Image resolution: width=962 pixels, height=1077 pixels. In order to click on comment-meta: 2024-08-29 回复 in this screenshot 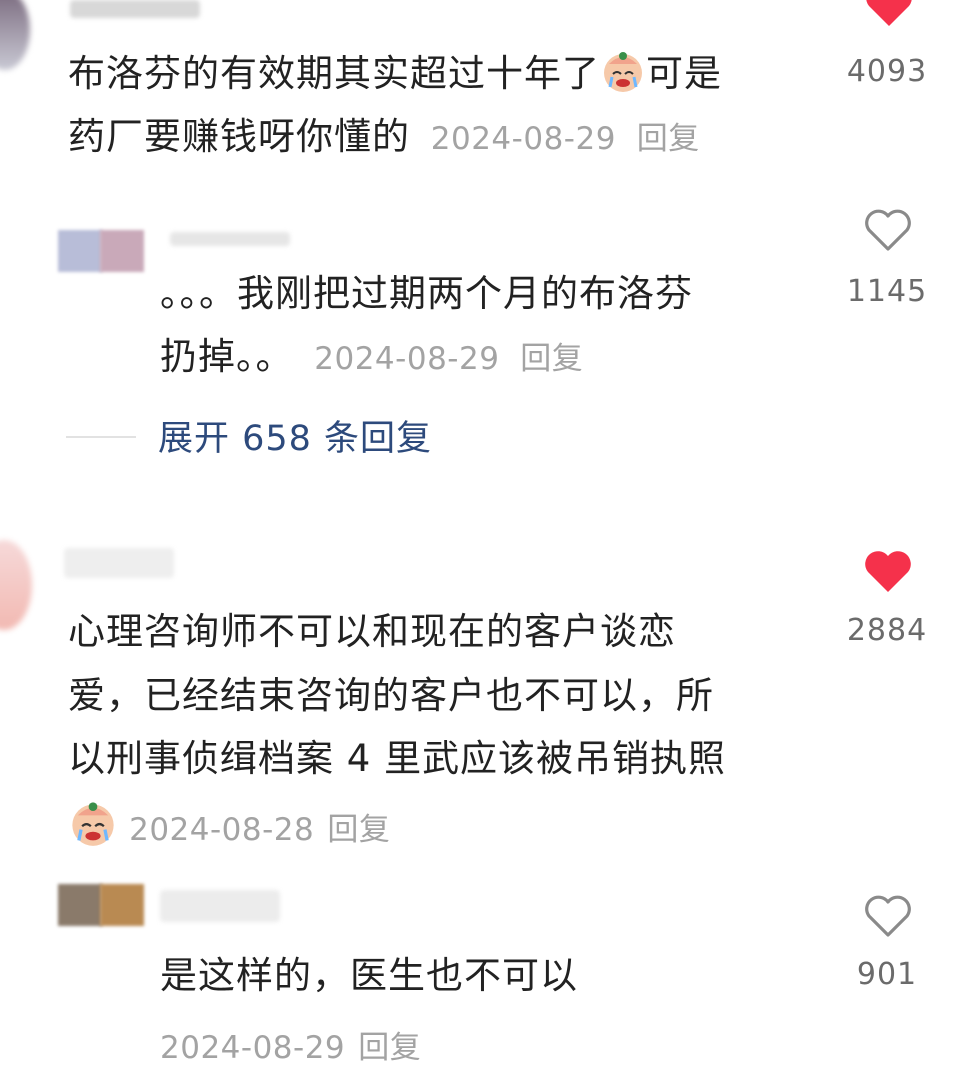, I will do `click(290, 1044)`.